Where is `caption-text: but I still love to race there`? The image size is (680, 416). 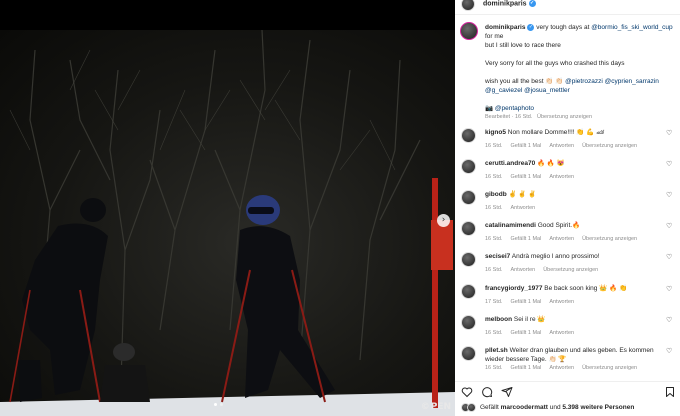
caption-text: but I still love to race there is located at coordinates (523, 45).